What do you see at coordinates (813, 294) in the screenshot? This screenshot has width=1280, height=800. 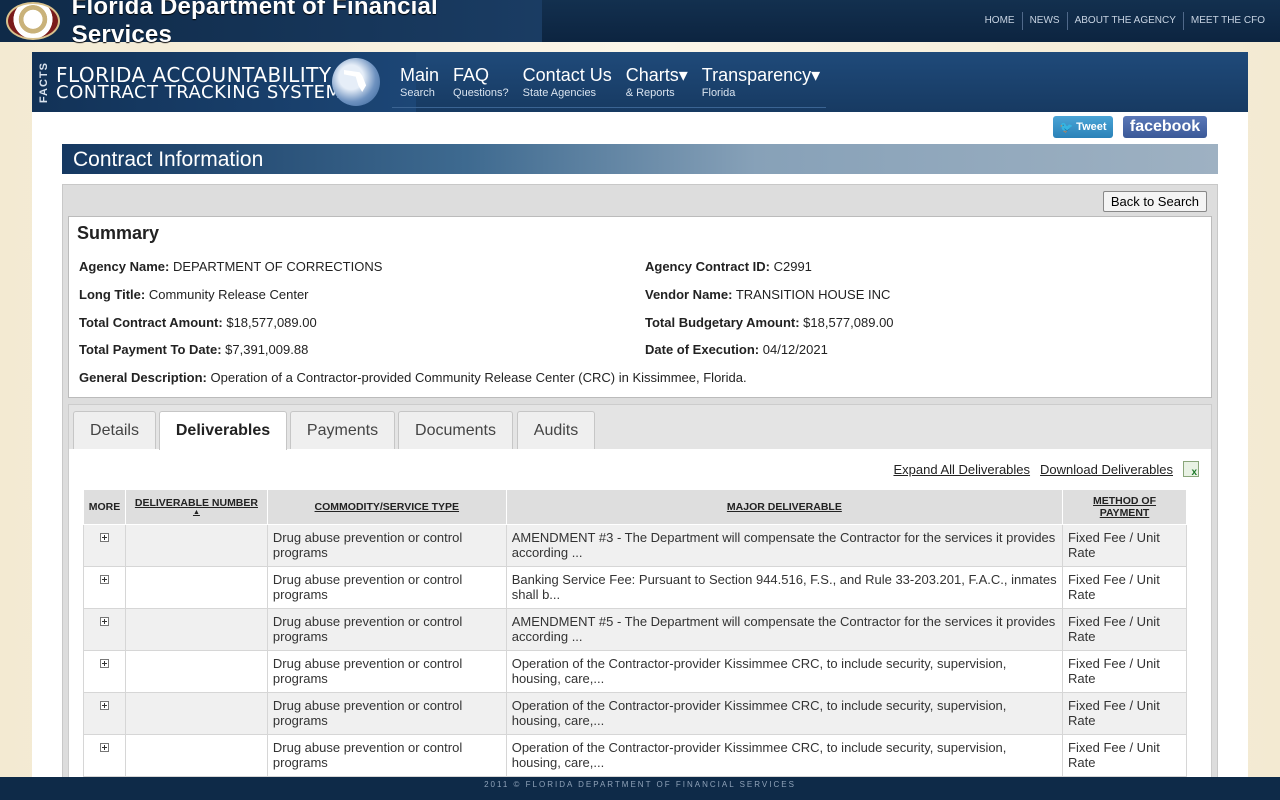 I see `vendor-name-value: TRANSITION HOUSE INC` at bounding box center [813, 294].